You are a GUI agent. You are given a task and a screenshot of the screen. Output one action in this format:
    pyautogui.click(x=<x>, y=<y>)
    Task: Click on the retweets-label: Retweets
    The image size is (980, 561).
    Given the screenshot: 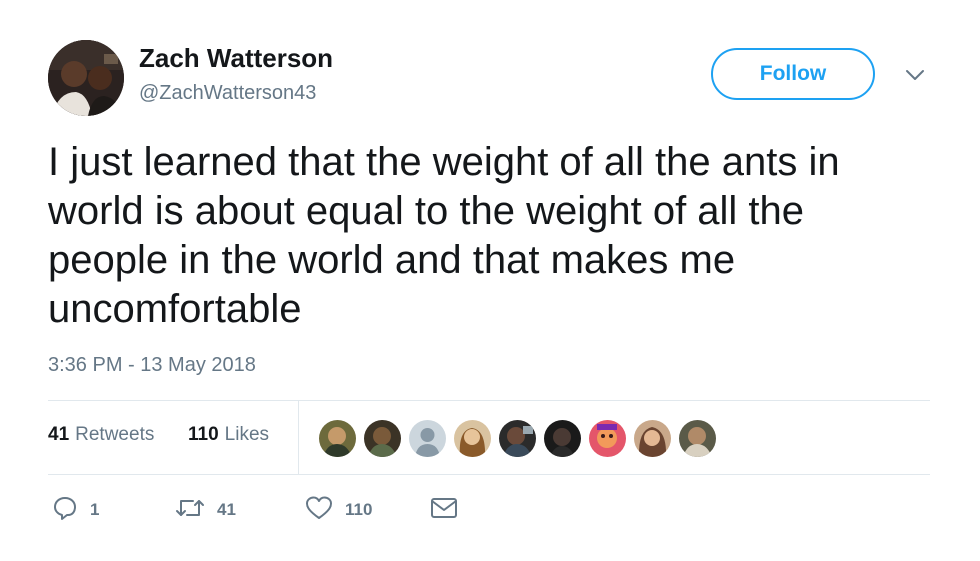 What is the action you would take?
    pyautogui.click(x=115, y=434)
    